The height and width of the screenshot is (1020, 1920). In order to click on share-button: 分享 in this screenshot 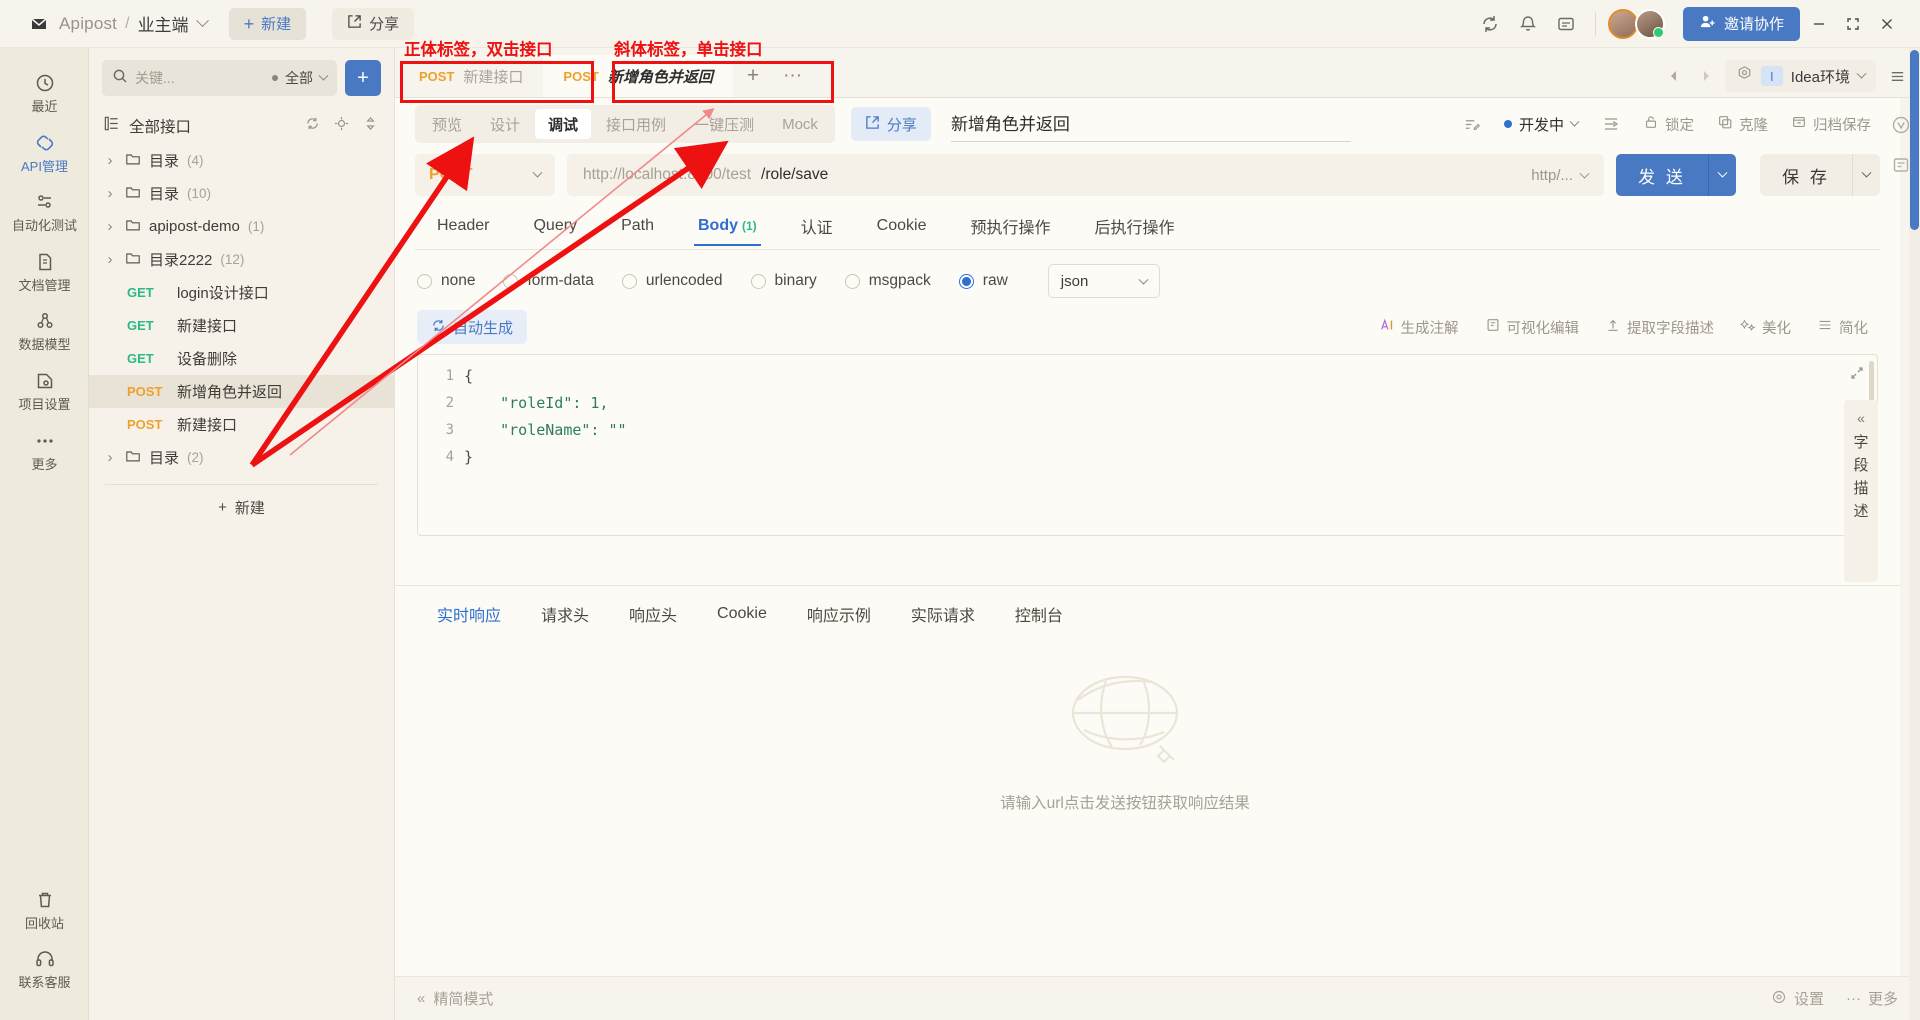, I will do `click(373, 23)`.